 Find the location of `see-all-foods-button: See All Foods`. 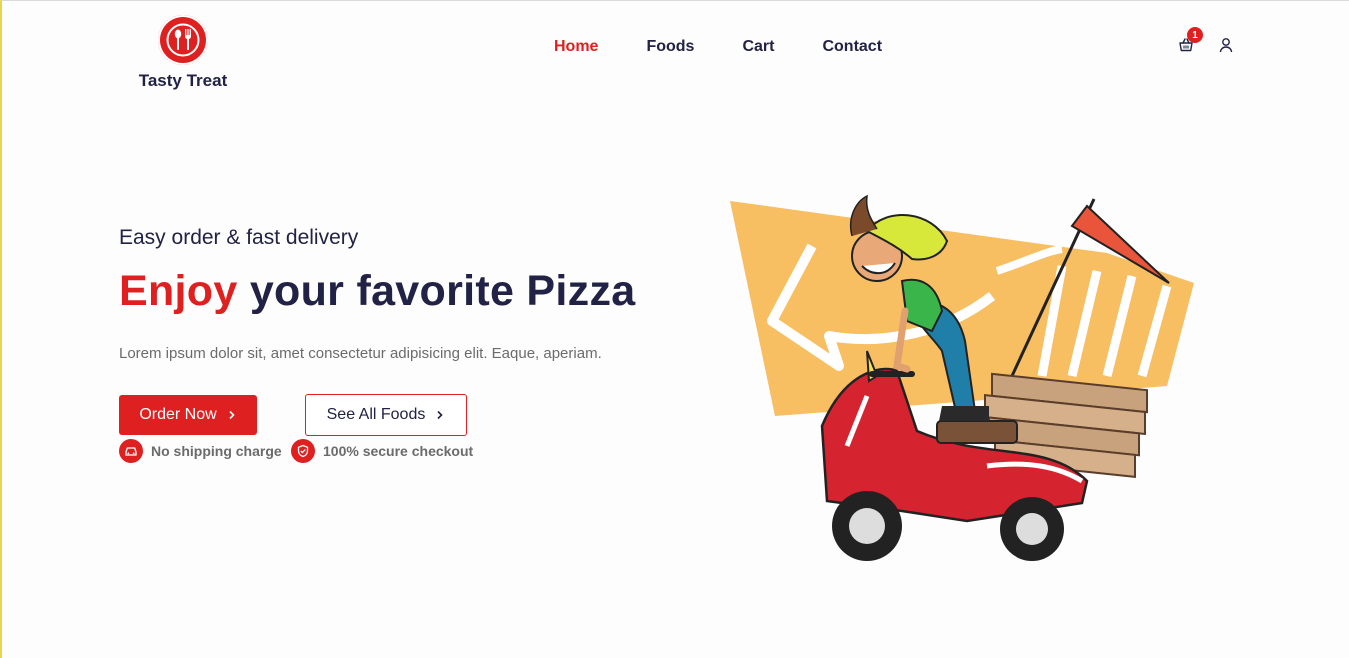

see-all-foods-button: See All Foods is located at coordinates (386, 415).